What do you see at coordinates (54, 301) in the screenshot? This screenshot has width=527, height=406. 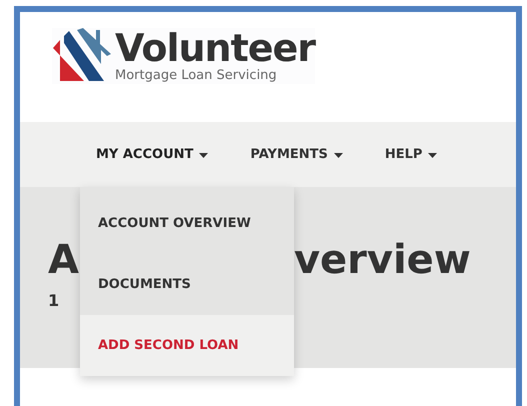 I see `account-number: 1` at bounding box center [54, 301].